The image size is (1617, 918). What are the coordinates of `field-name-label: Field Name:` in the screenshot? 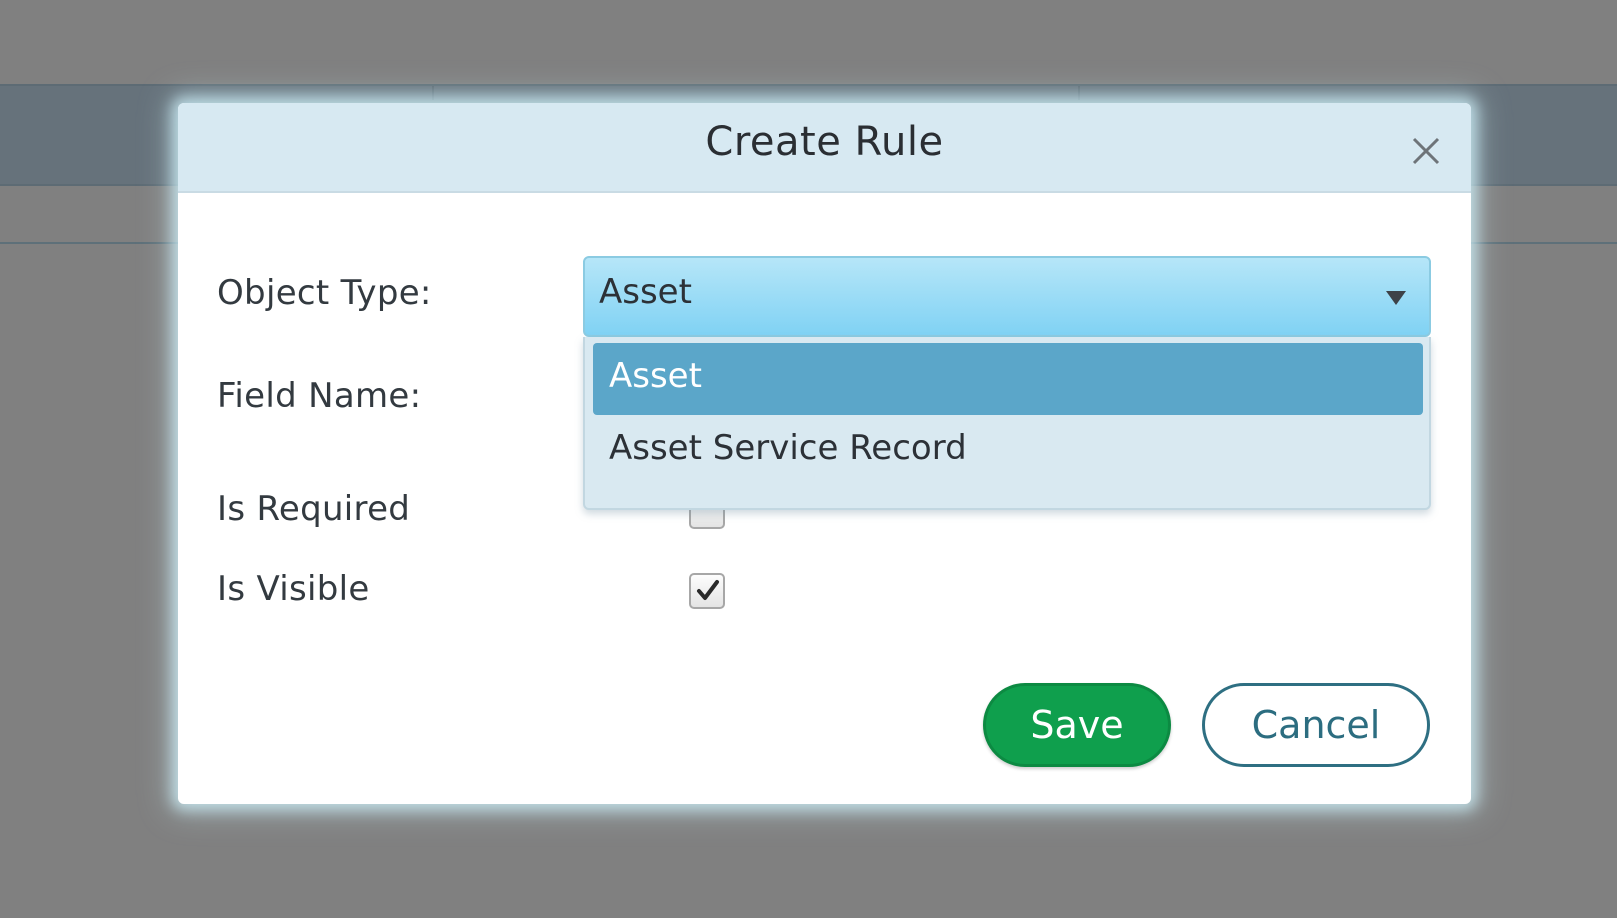 It's located at (319, 396).